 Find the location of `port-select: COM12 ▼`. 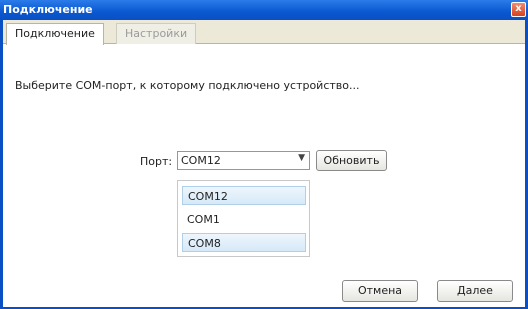

port-select: COM12 ▼ is located at coordinates (243, 160).